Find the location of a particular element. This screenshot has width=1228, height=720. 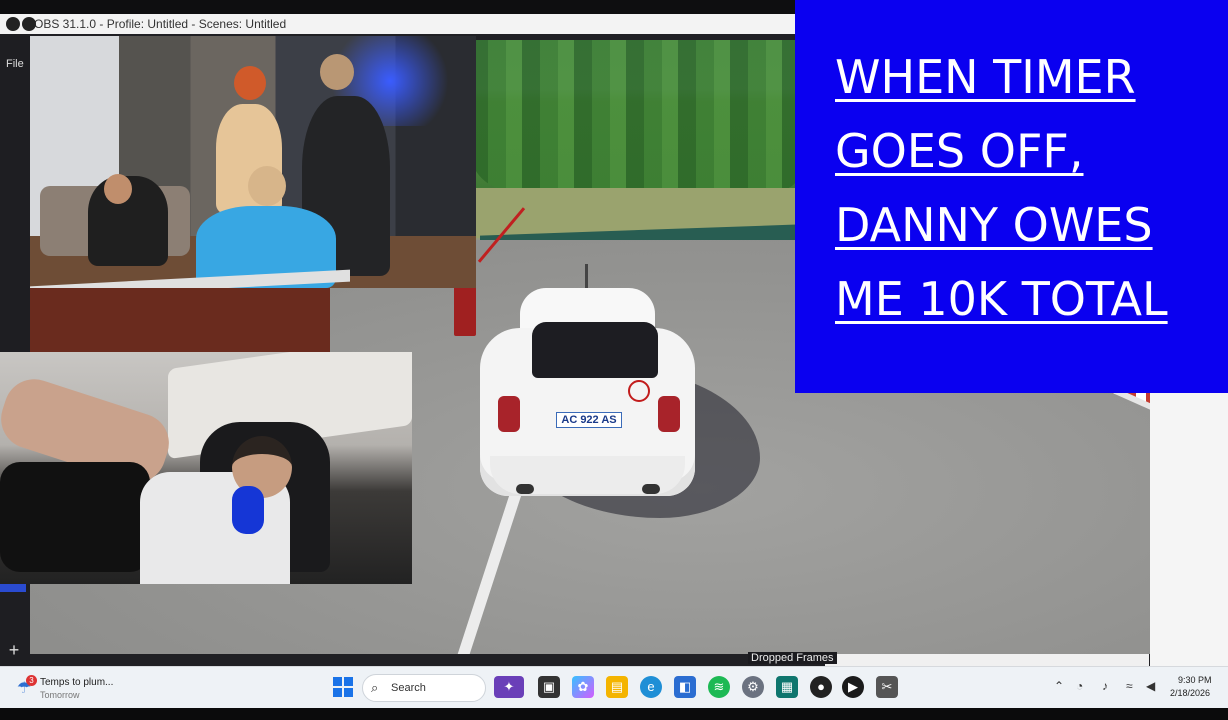

weather-subtitle: Tomorrow is located at coordinates (60, 695).